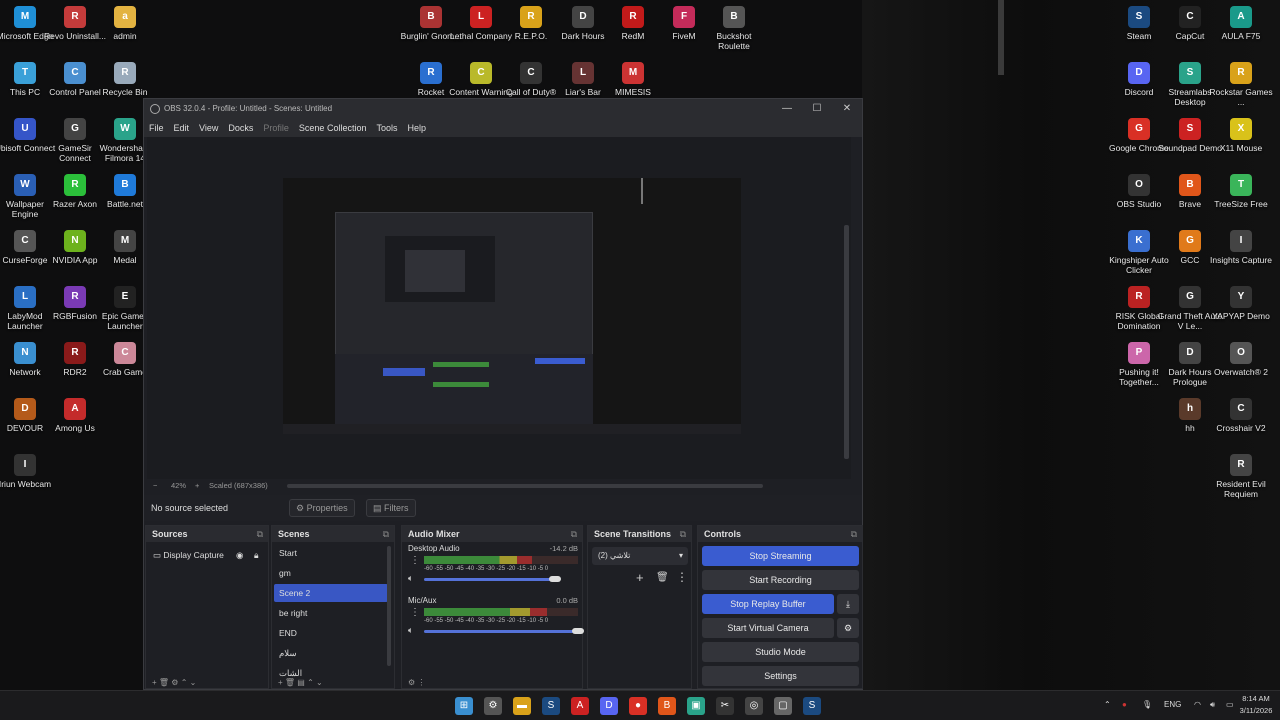  I want to click on capcut-icon: ✂, so click(725, 706).